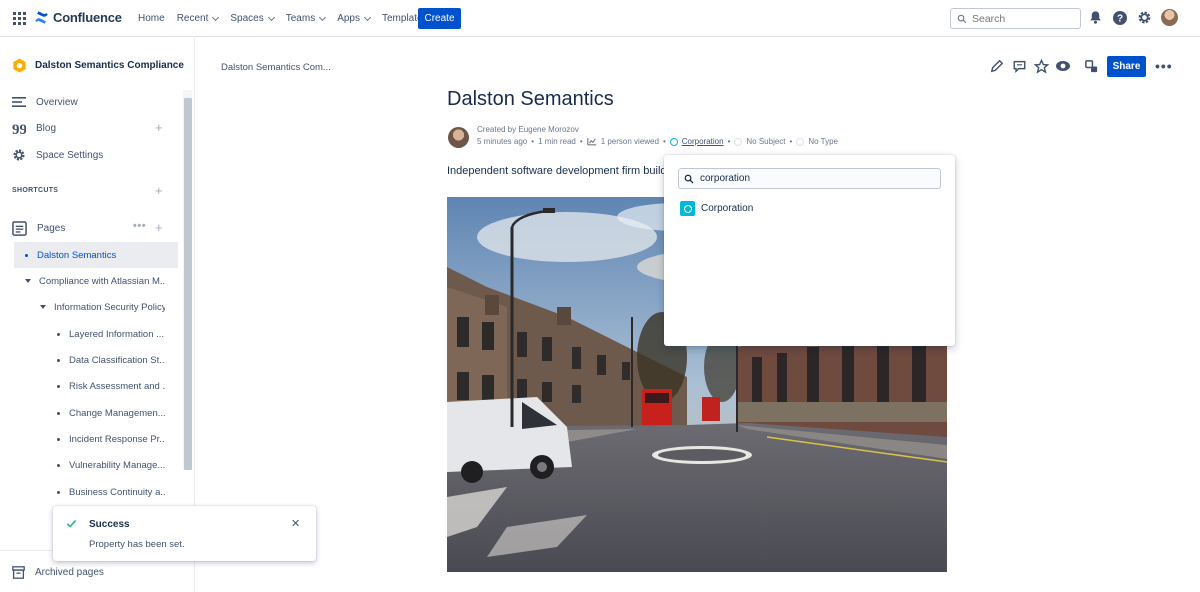 The image size is (1200, 592). What do you see at coordinates (962, 18) in the screenshot?
I see `search-icon` at bounding box center [962, 18].